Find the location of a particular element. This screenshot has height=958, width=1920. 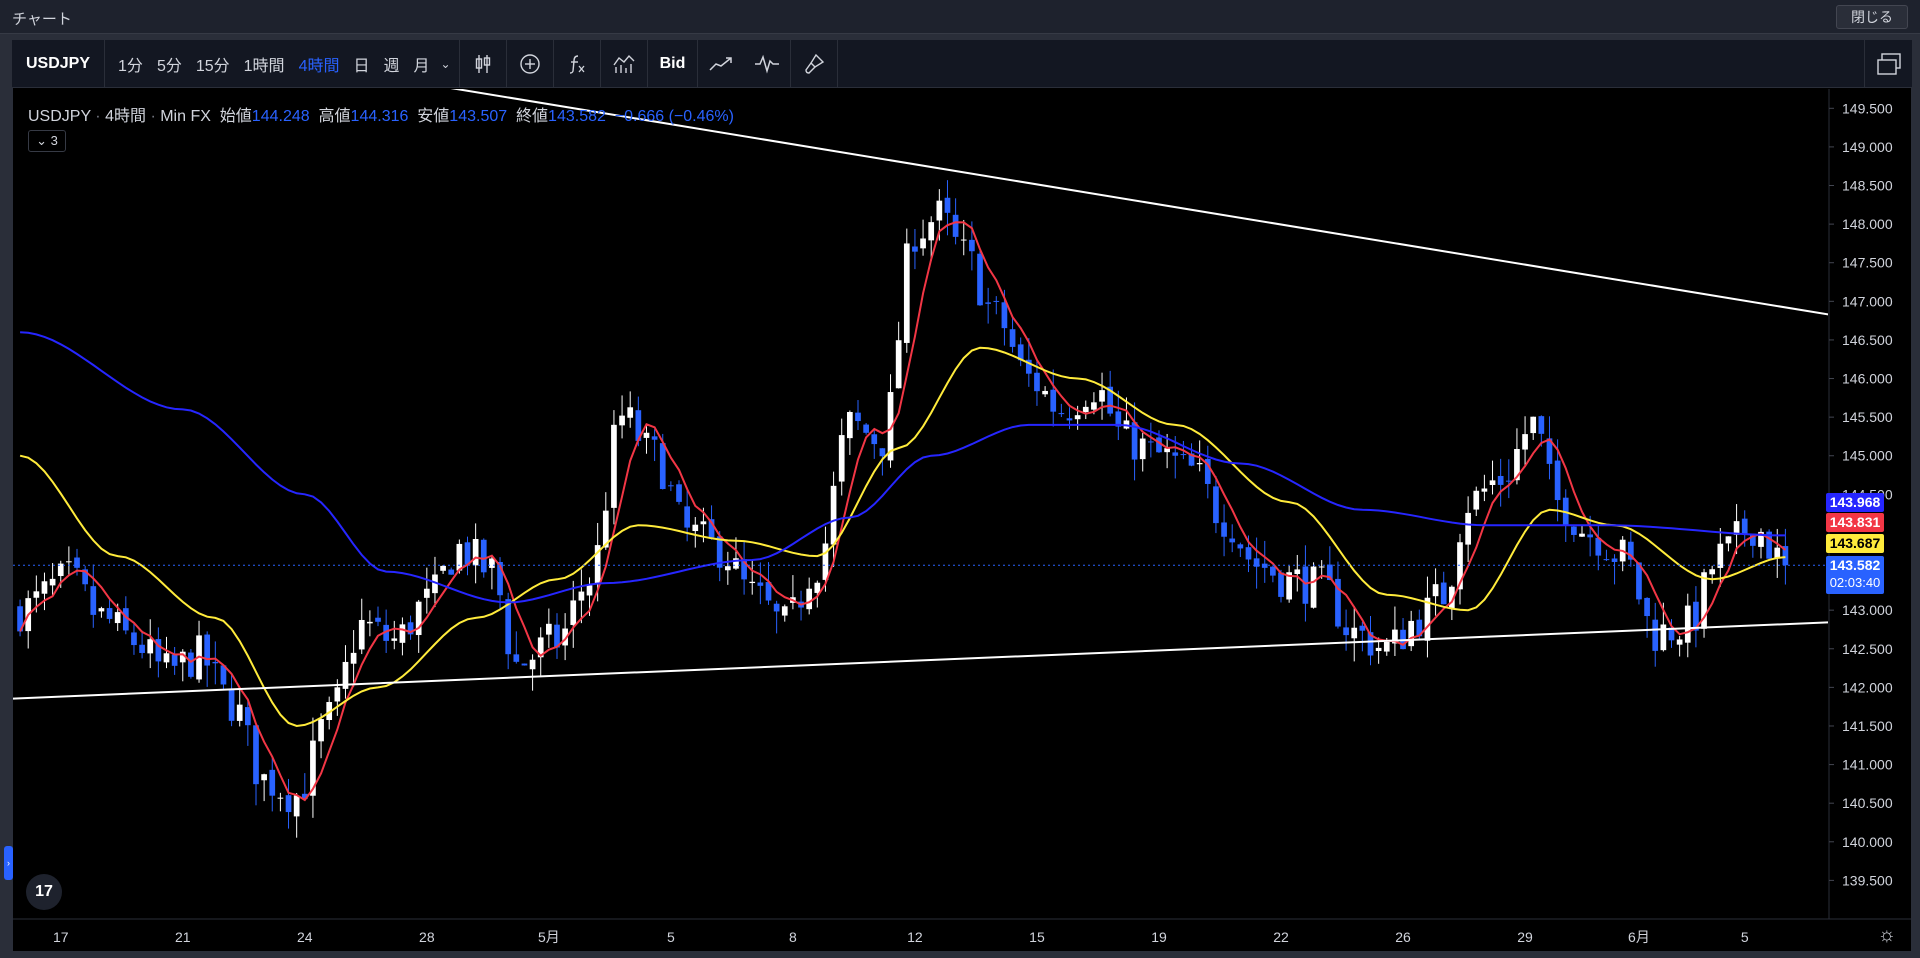

time-axis-label: 15 is located at coordinates (1037, 937).